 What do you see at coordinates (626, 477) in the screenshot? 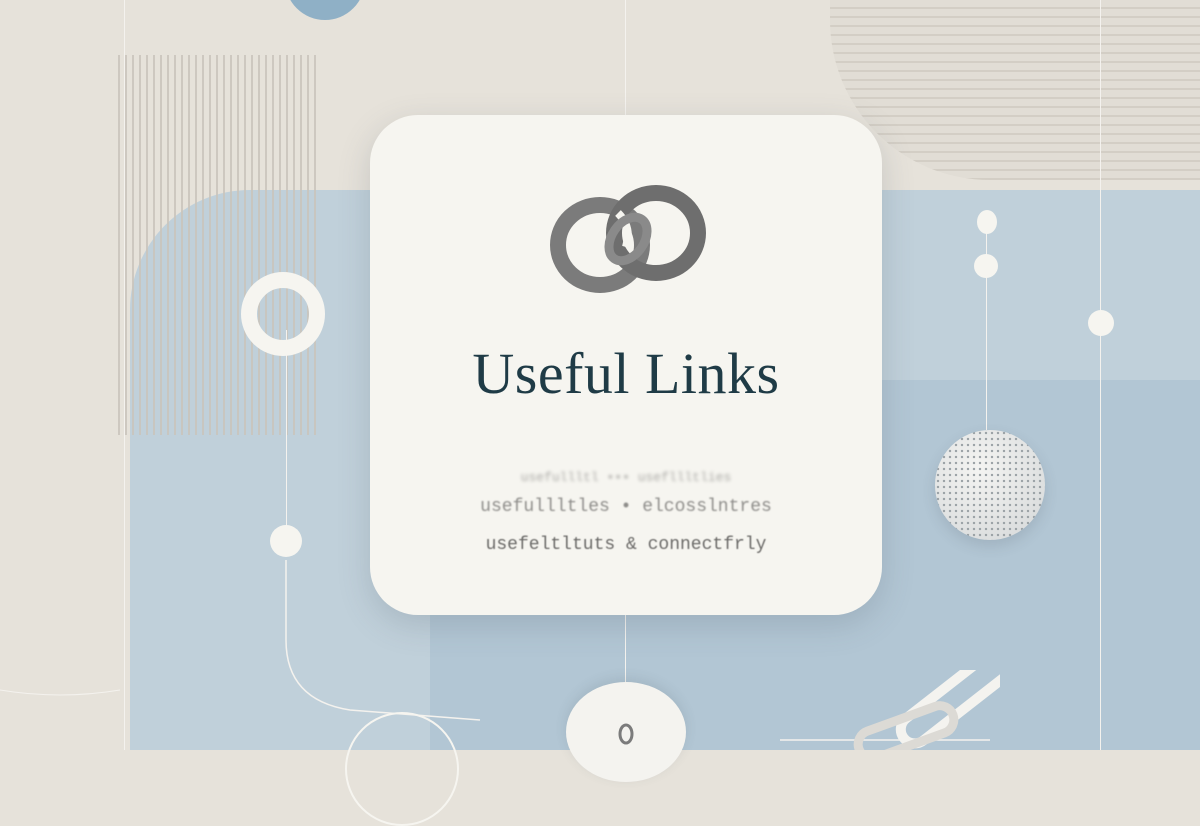
I see `card-tagline-line: usefullltl ••• usefllltlies` at bounding box center [626, 477].